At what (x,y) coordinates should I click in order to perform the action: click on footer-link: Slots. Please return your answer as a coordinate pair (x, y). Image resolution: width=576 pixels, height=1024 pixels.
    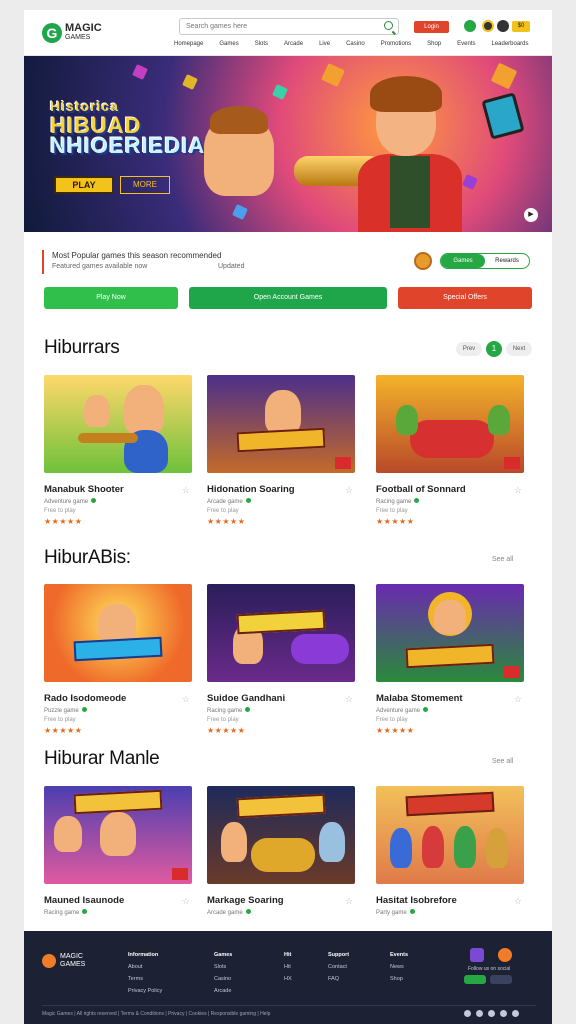
    Looking at the image, I should click on (223, 967).